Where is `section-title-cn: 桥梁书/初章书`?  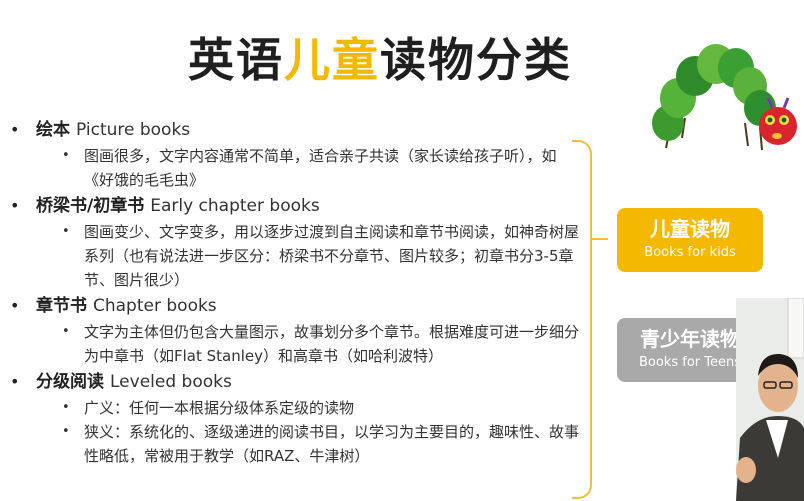
section-title-cn: 桥梁书/初章书 is located at coordinates (90, 206).